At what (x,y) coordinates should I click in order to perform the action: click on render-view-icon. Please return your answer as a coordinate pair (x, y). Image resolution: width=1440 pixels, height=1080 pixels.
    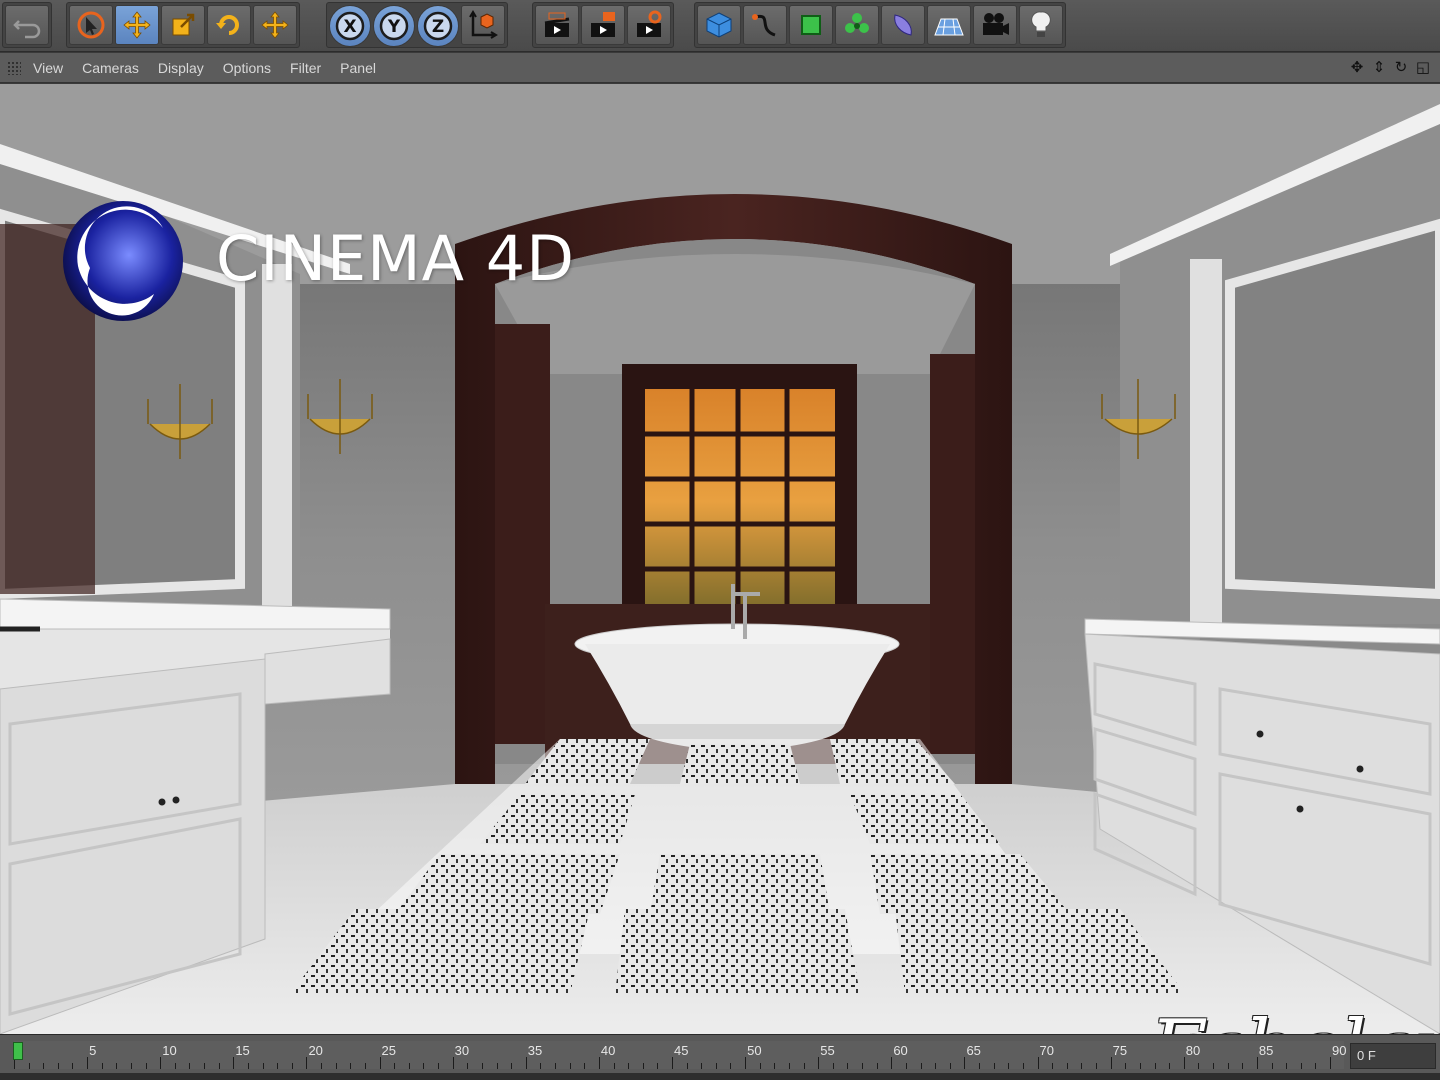
    Looking at the image, I should click on (557, 25).